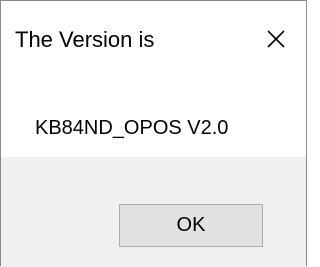  What do you see at coordinates (85, 39) in the screenshot?
I see `dialog-title: The Version is` at bounding box center [85, 39].